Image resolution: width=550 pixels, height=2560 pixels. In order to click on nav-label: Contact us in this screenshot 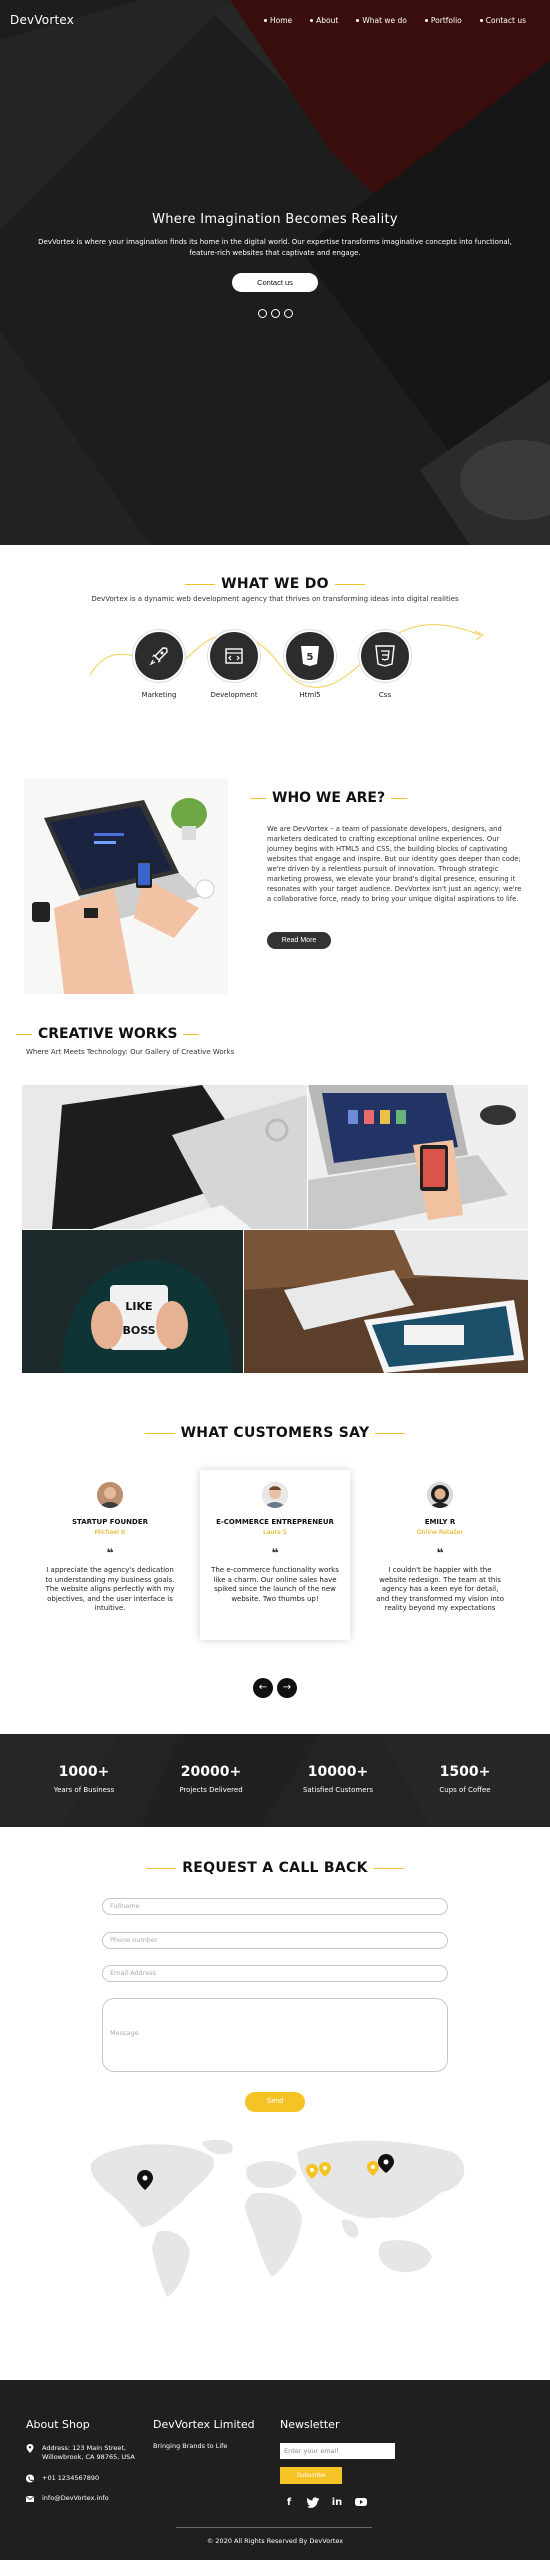, I will do `click(505, 20)`.